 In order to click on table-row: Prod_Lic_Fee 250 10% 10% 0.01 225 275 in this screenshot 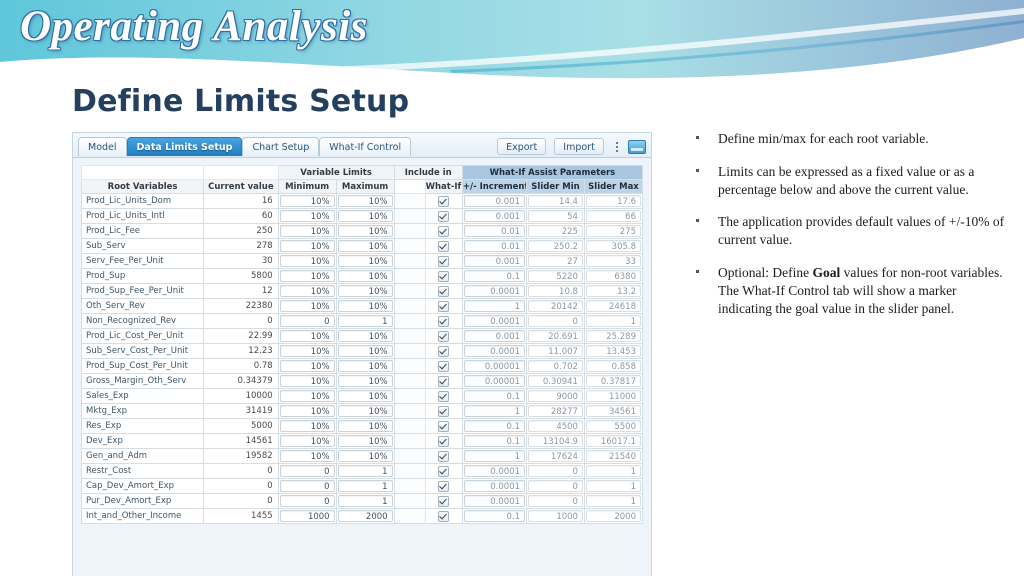, I will do `click(362, 231)`.